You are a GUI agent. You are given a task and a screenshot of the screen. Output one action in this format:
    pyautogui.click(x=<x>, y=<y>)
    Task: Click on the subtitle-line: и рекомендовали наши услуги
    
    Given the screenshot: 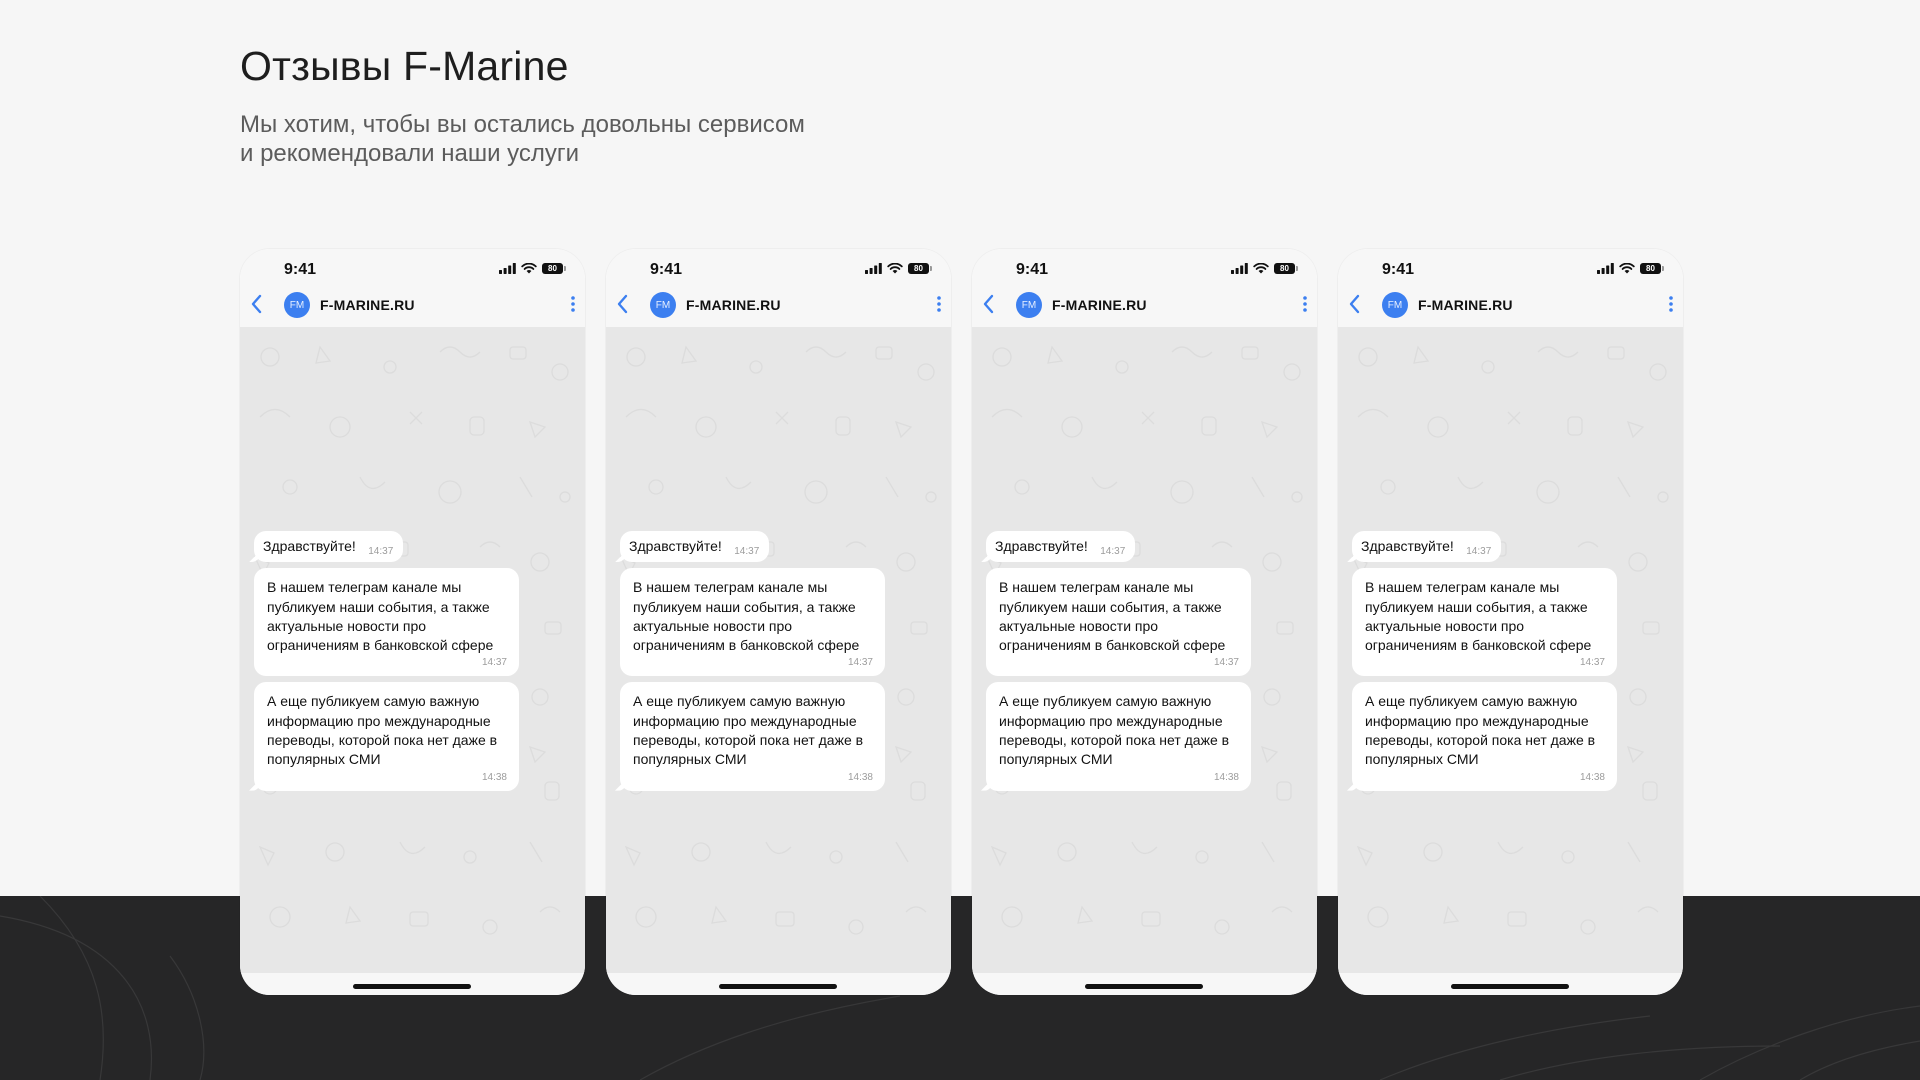 What is the action you would take?
    pyautogui.click(x=410, y=153)
    